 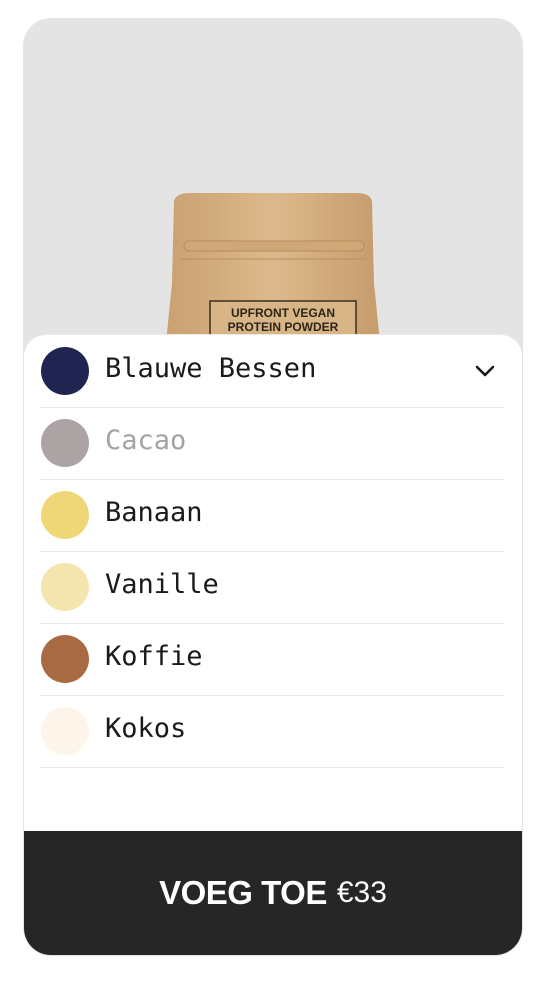 I want to click on flavor-option-selected: Blauwe Bessen, so click(x=272, y=371).